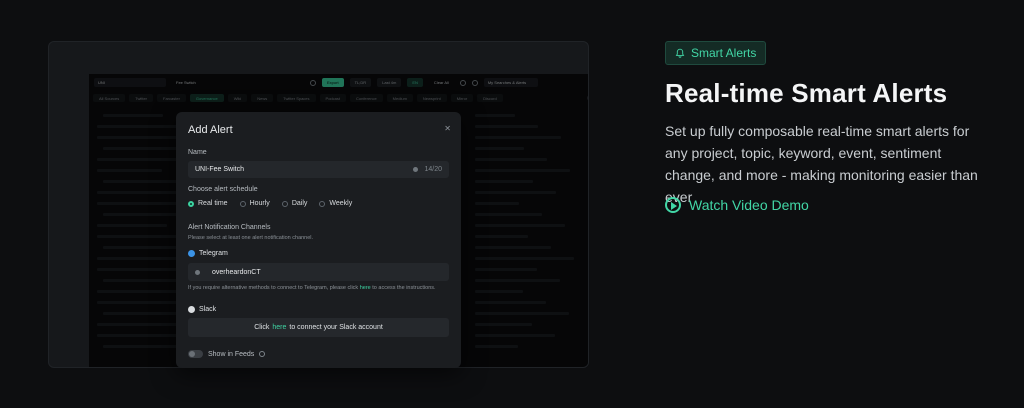 This screenshot has height=408, width=1024. I want to click on schedule-option-realtime: Real time, so click(208, 203).